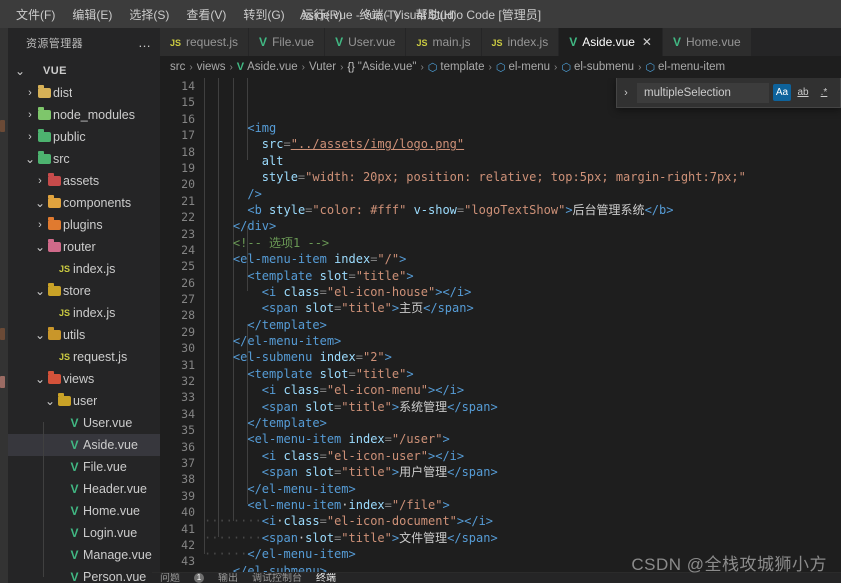 Image resolution: width=841 pixels, height=583 pixels. Describe the element at coordinates (522, 554) in the screenshot. I see `code-line: ······</el-menu-item>` at that location.